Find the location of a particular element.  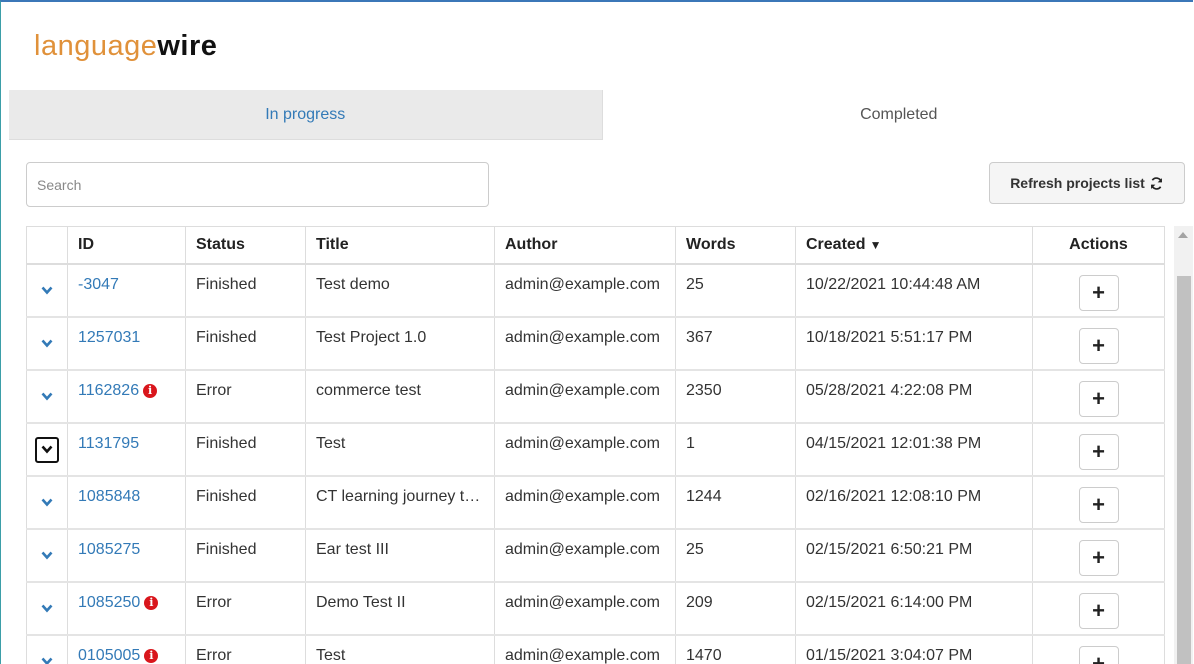

created-cell: 02/15/2021 6:50:21 PM is located at coordinates (914, 555).